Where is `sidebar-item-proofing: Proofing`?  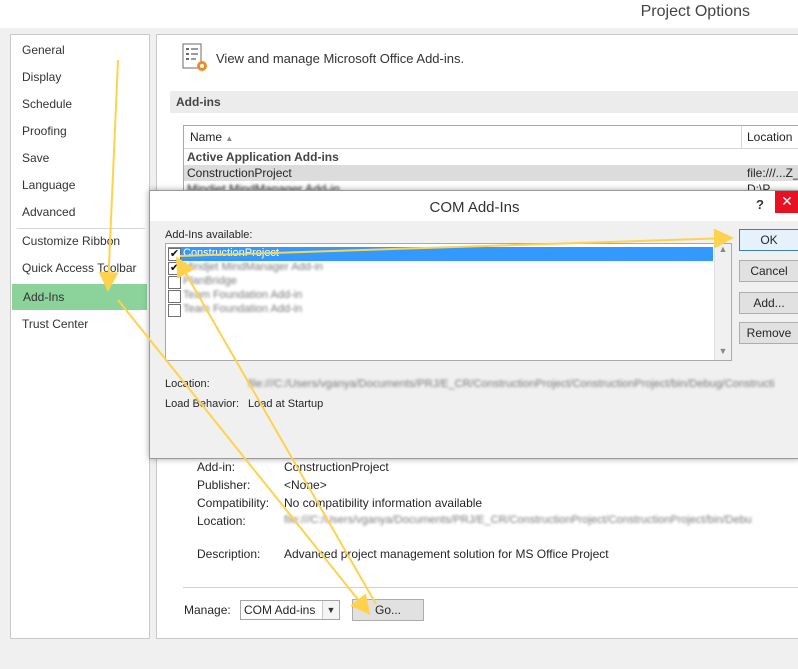 sidebar-item-proofing: Proofing is located at coordinates (79, 131).